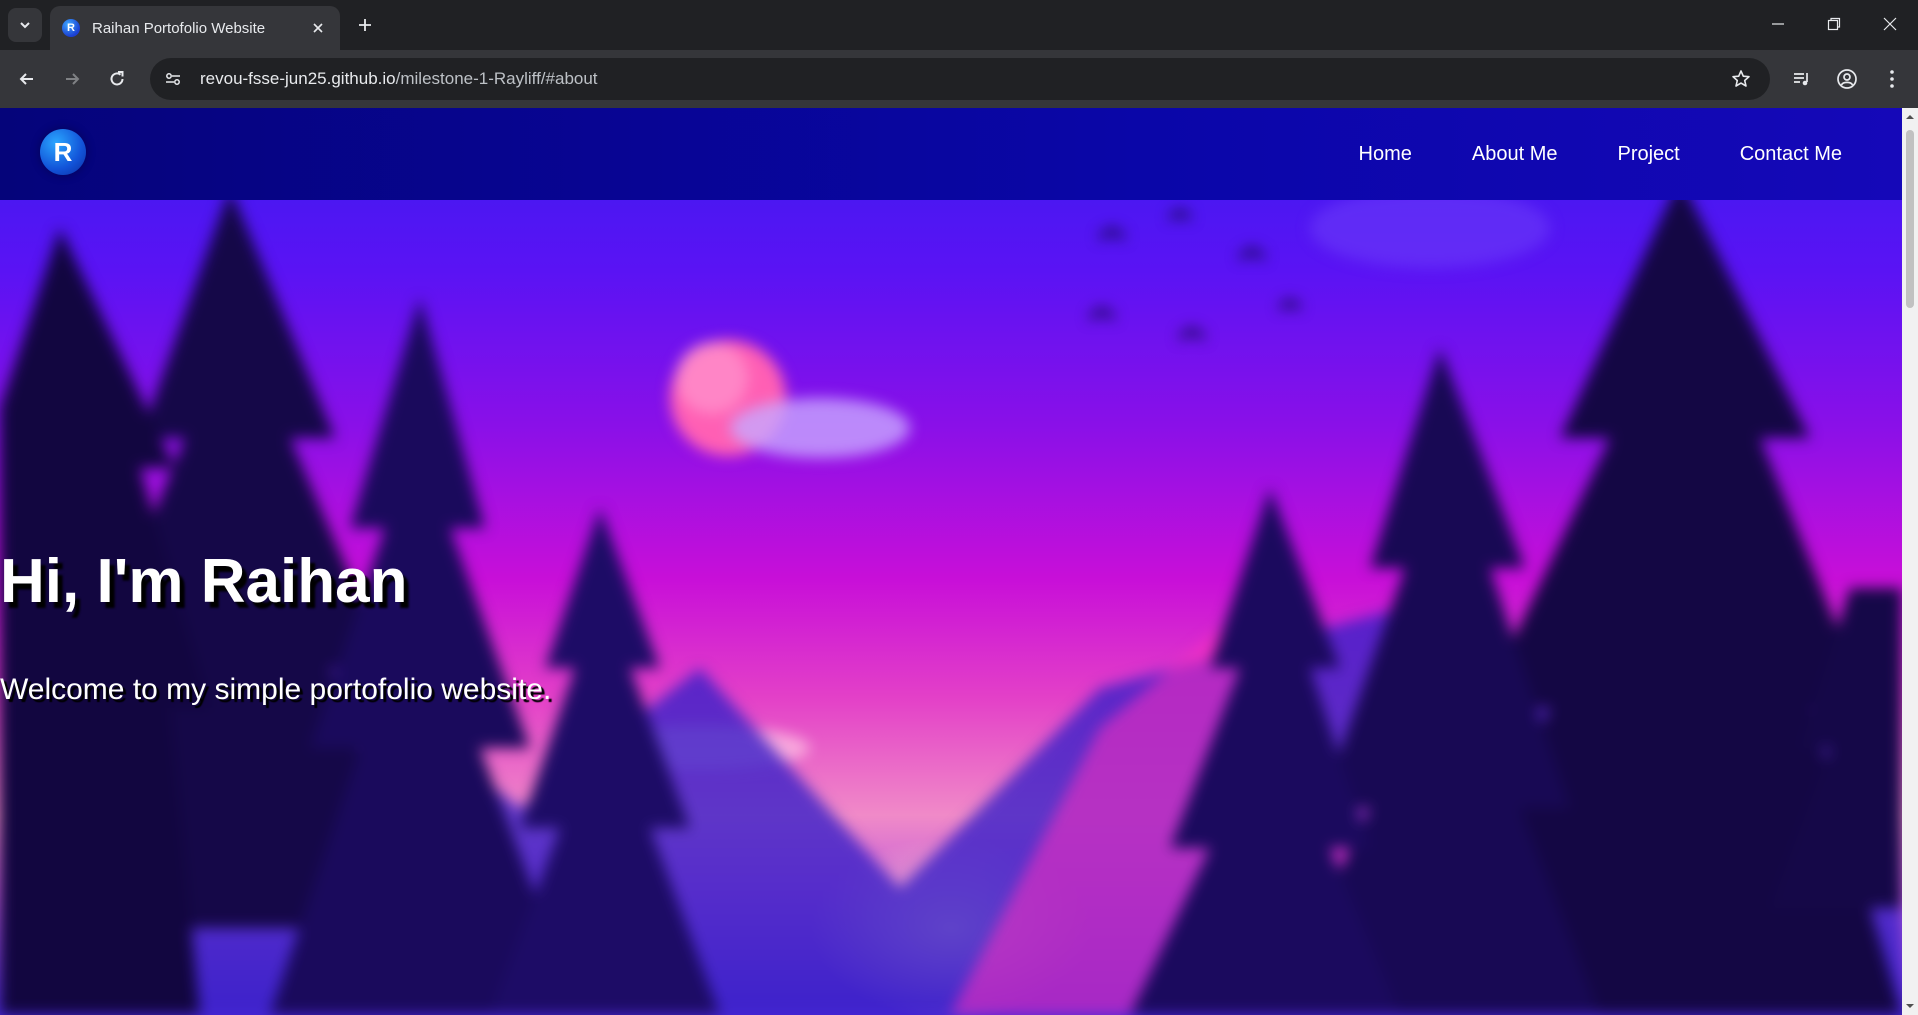 The width and height of the screenshot is (1918, 1015). I want to click on site-info-icon, so click(173, 79).